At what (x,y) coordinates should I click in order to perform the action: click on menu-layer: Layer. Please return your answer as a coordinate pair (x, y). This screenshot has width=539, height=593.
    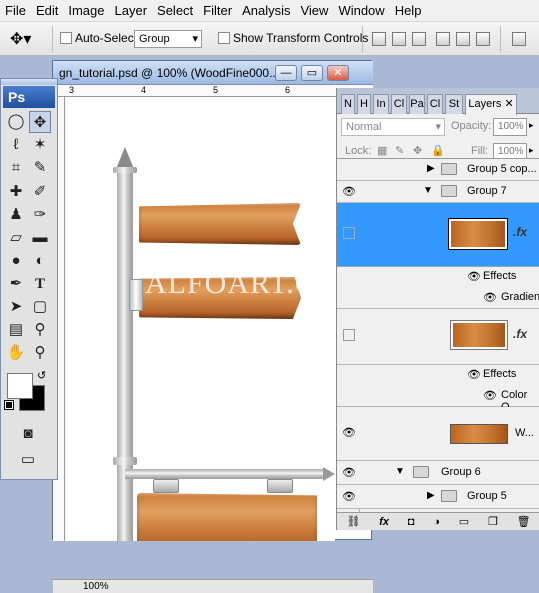
    Looking at the image, I should click on (131, 11).